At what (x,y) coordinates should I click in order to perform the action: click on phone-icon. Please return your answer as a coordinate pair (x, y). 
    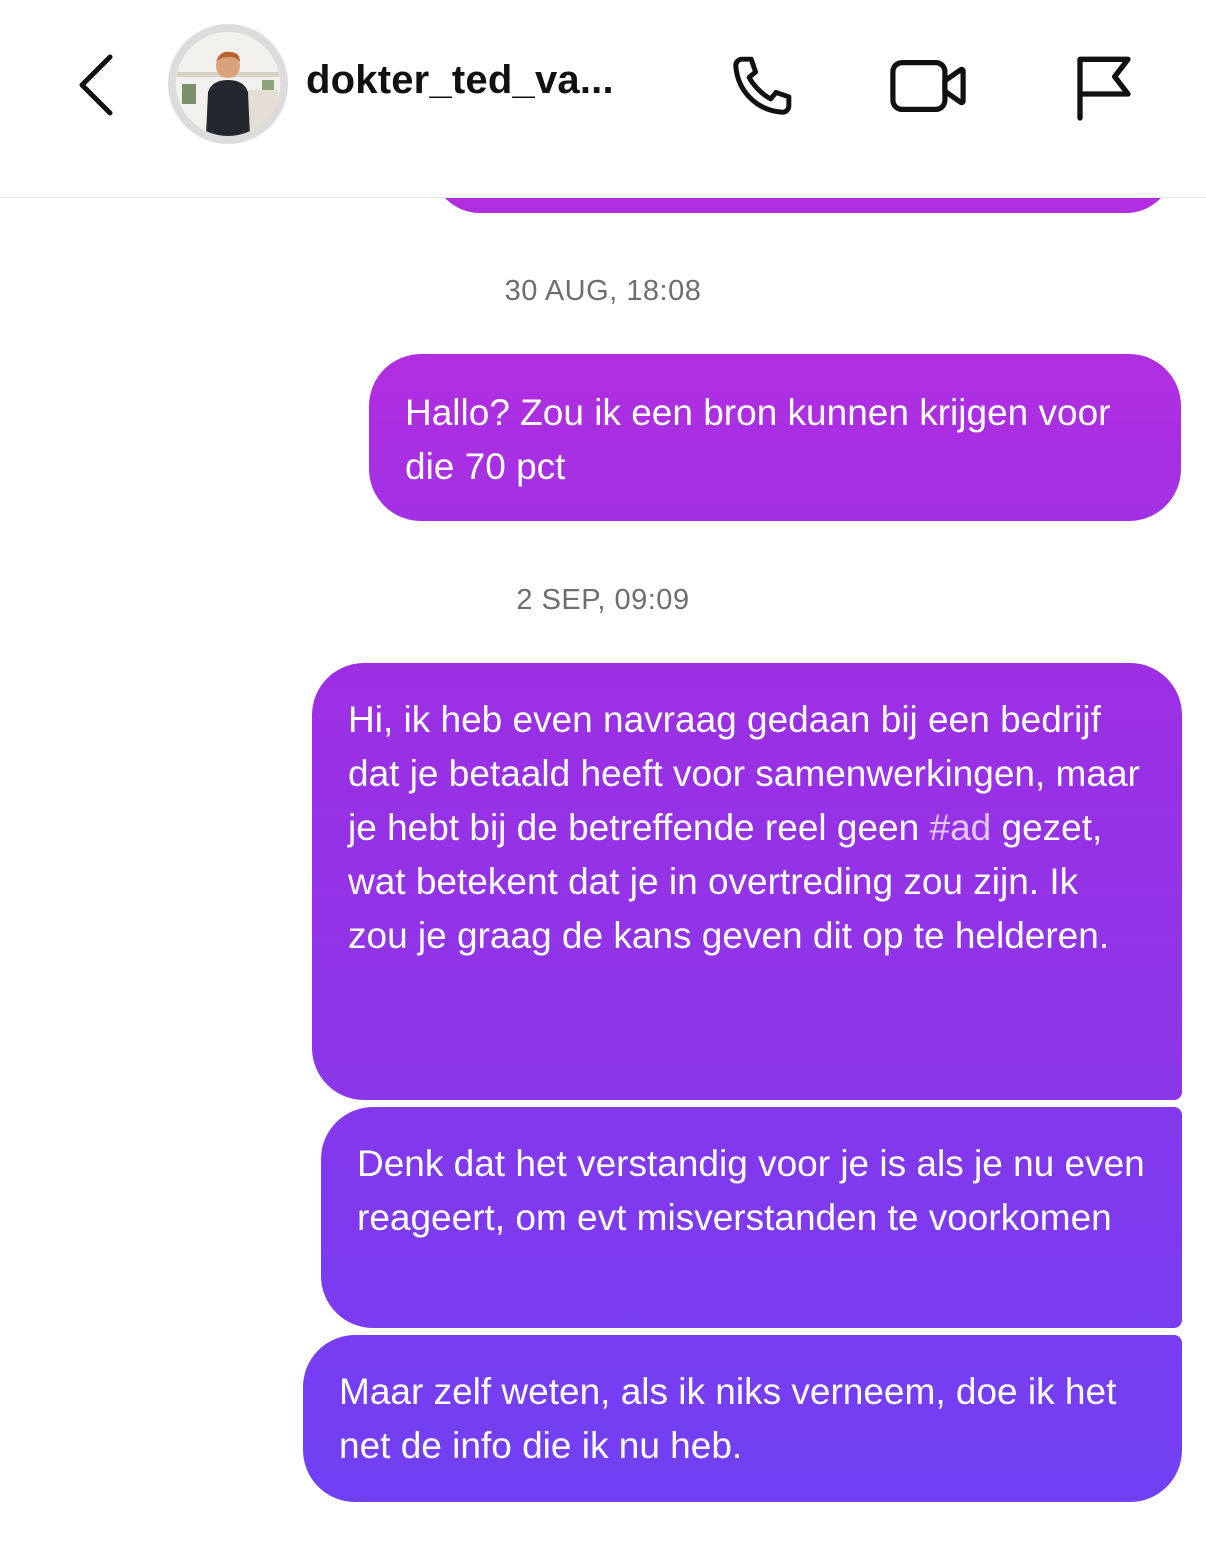
    Looking at the image, I should click on (762, 85).